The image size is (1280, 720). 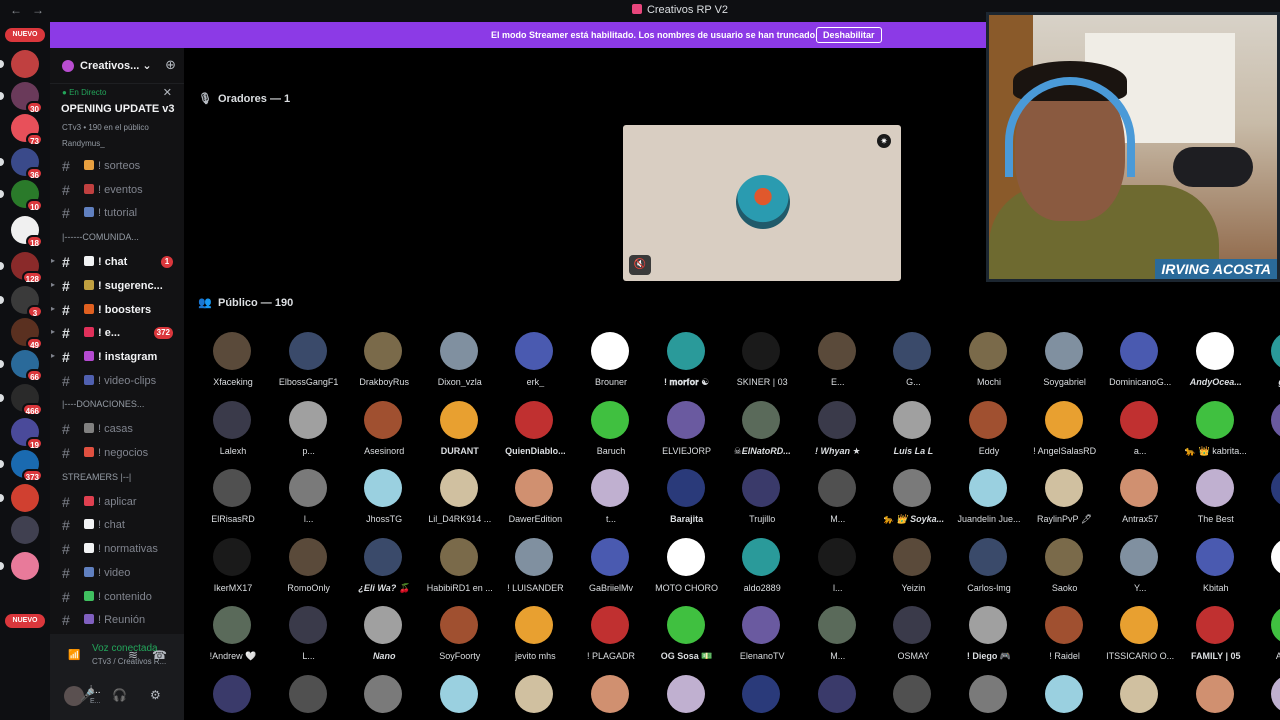 What do you see at coordinates (762, 571) in the screenshot?
I see `audience-member: aldo2889` at bounding box center [762, 571].